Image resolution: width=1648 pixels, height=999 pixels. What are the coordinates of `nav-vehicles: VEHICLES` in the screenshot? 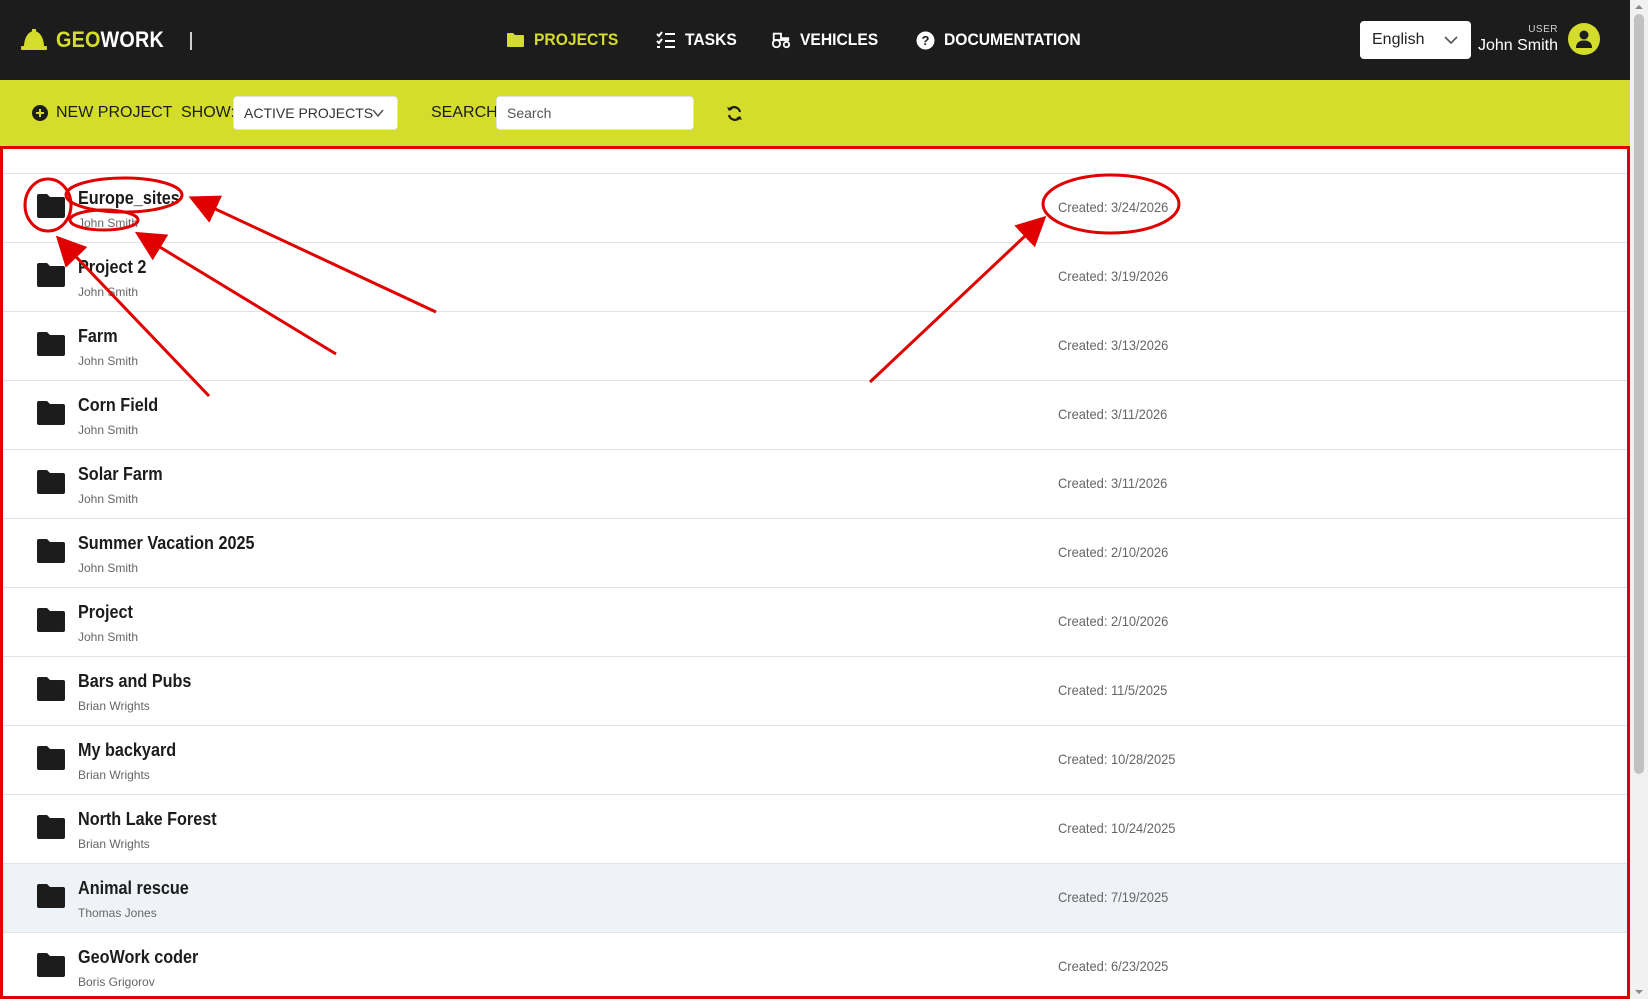 It's located at (828, 40).